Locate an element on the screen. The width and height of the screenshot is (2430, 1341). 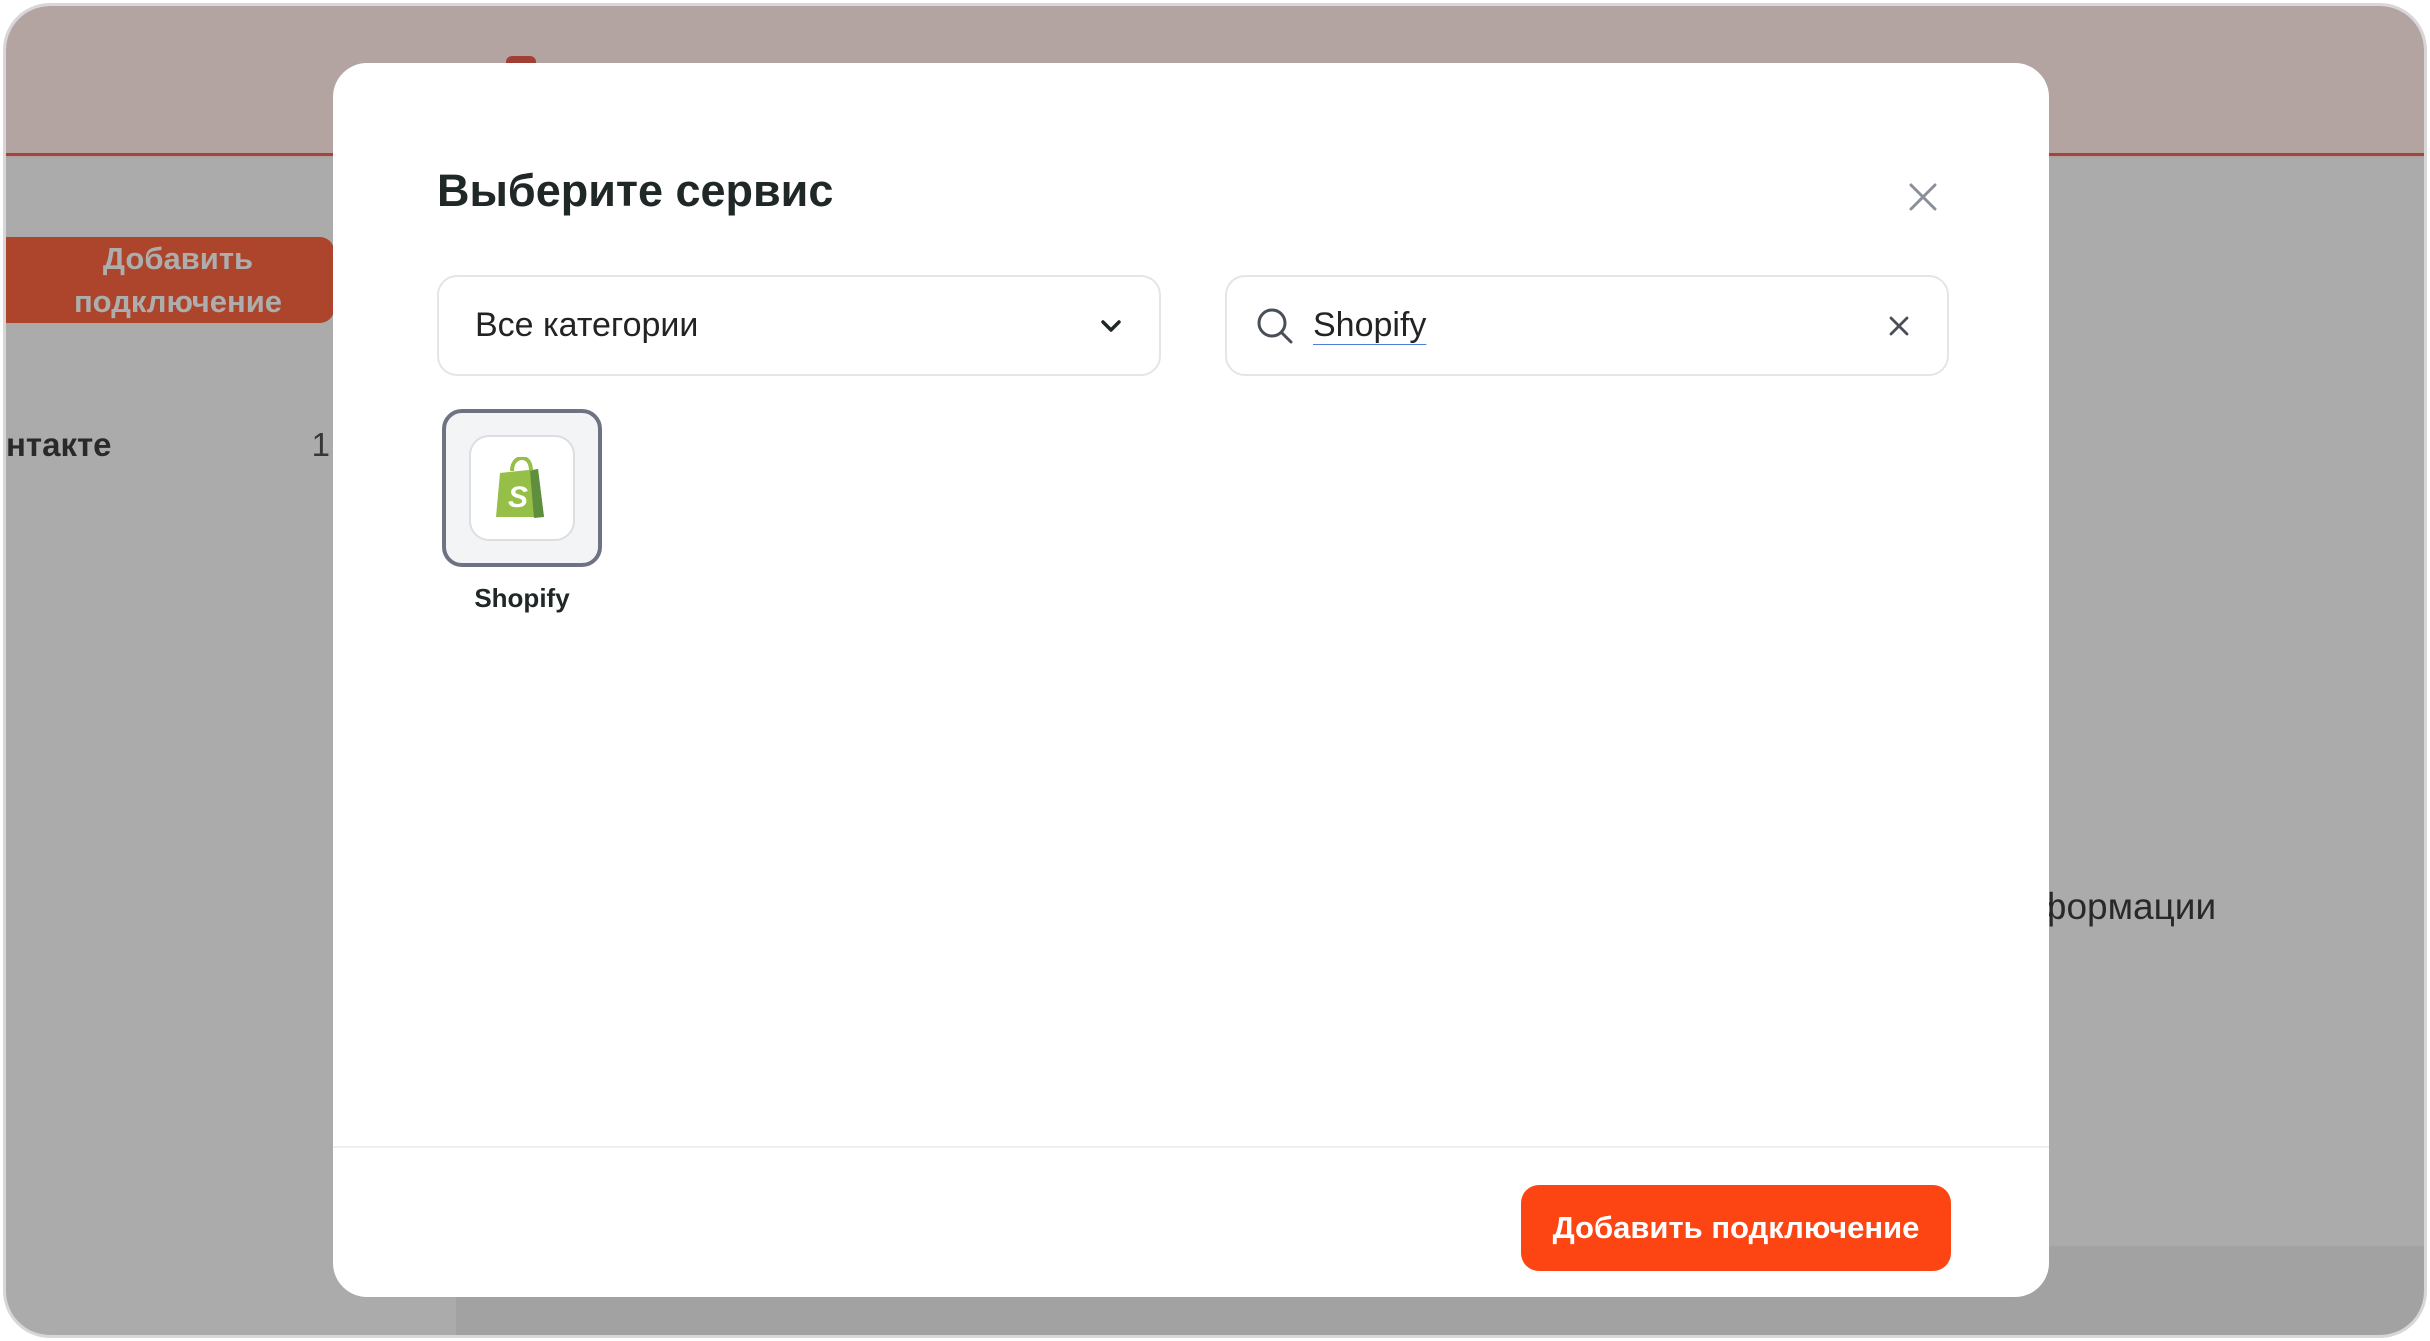
service-tile-shopify: S Shopify is located at coordinates (522, 525).